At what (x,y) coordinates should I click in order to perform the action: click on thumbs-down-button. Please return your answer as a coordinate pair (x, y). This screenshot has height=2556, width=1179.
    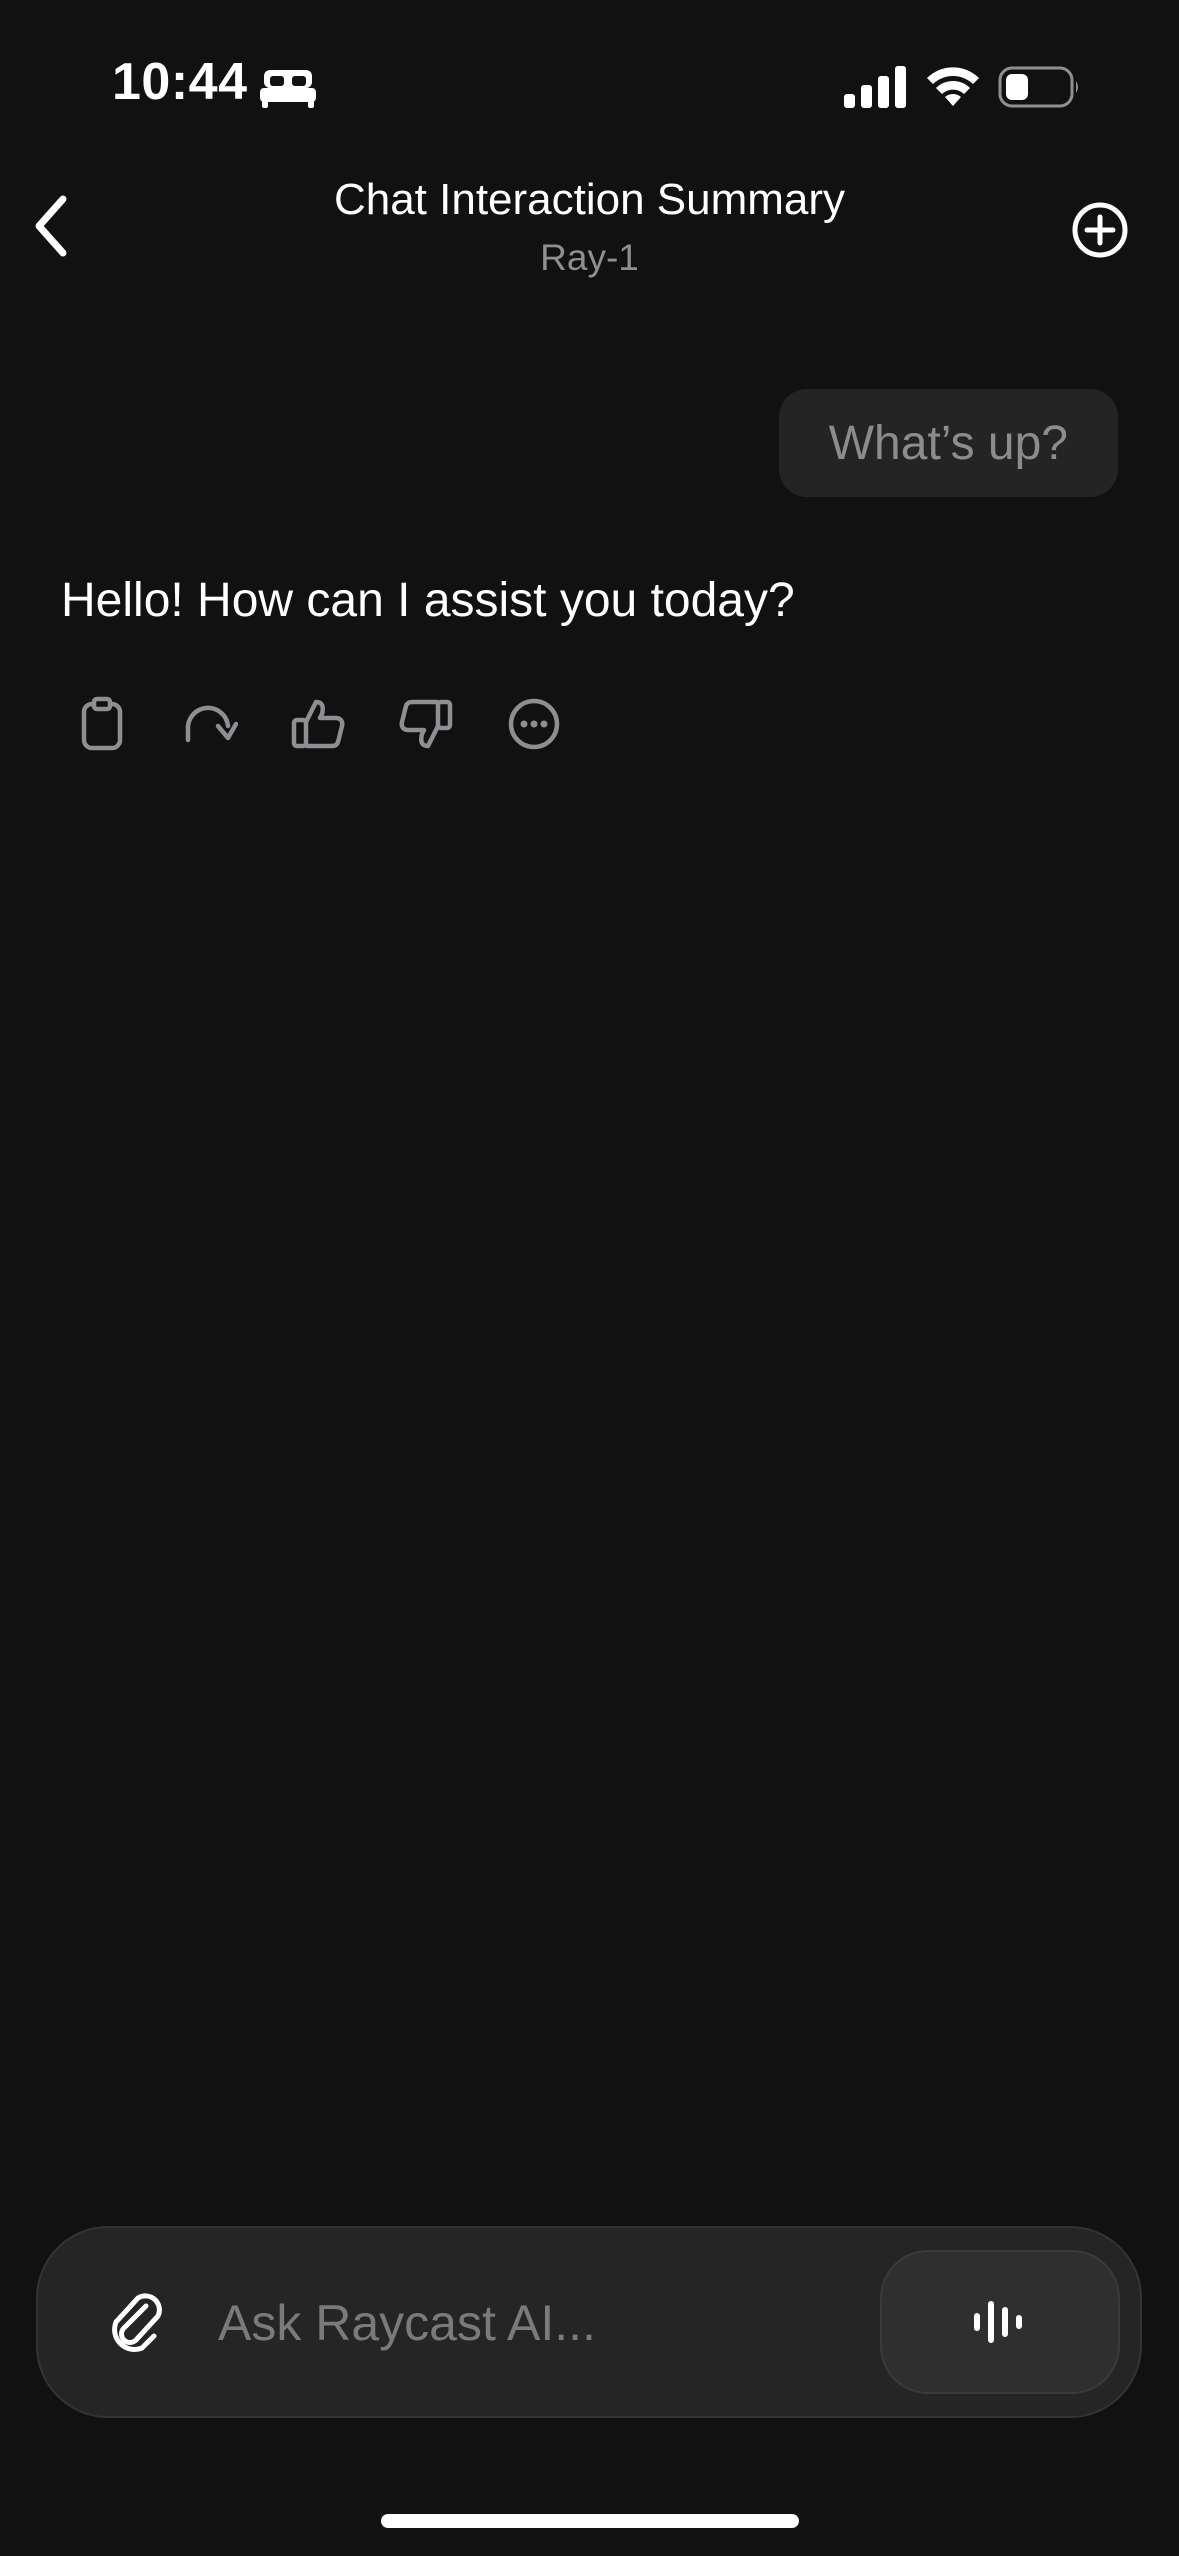
    Looking at the image, I should click on (426, 724).